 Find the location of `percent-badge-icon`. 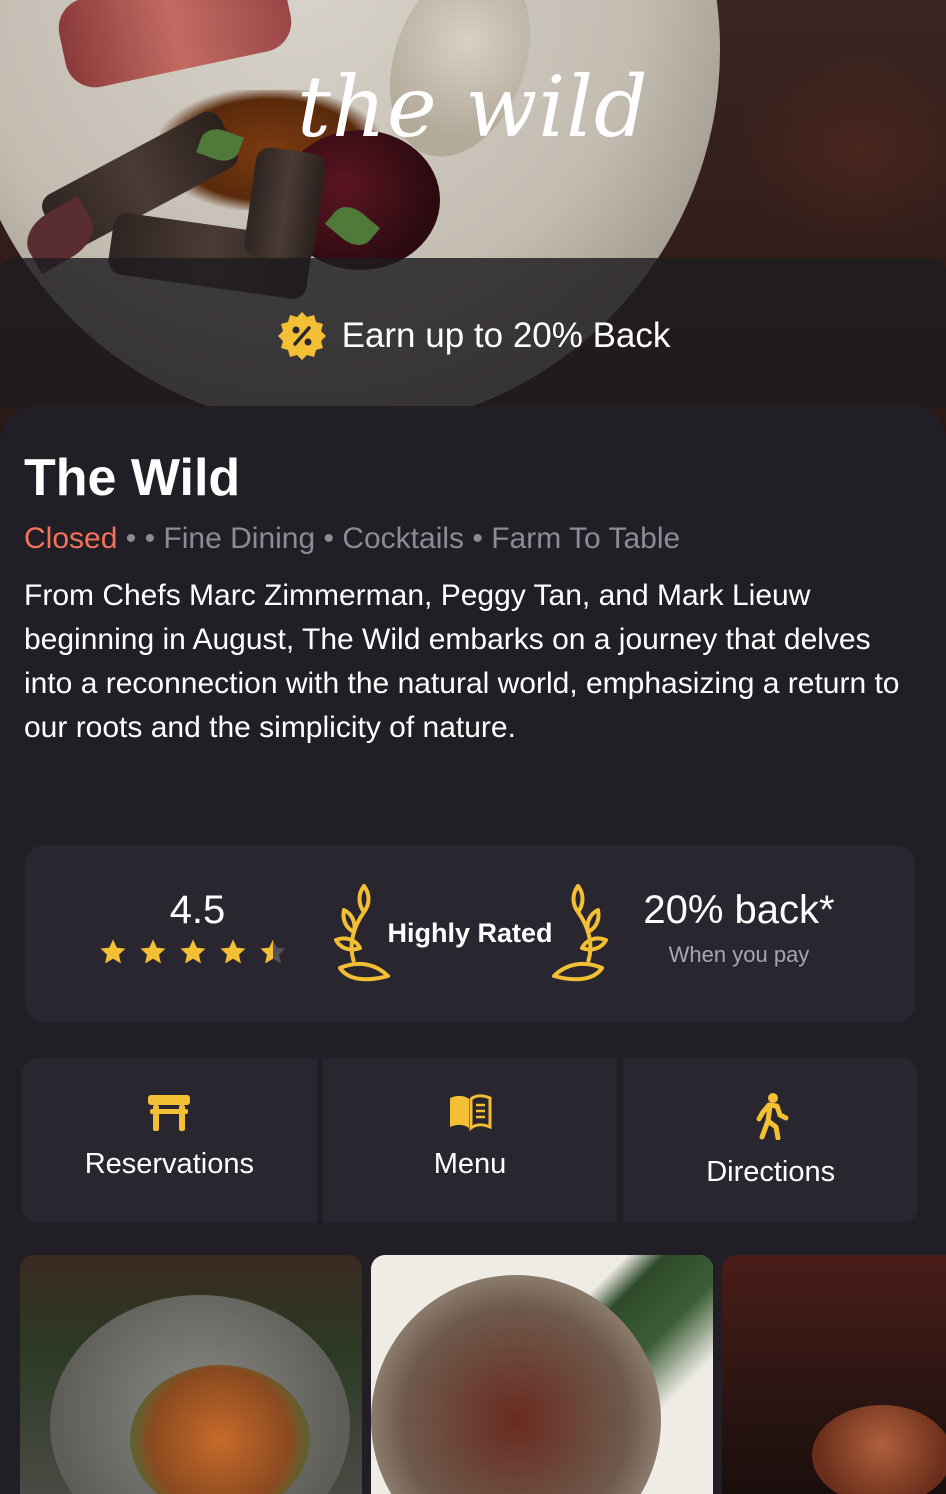

percent-badge-icon is located at coordinates (301, 336).